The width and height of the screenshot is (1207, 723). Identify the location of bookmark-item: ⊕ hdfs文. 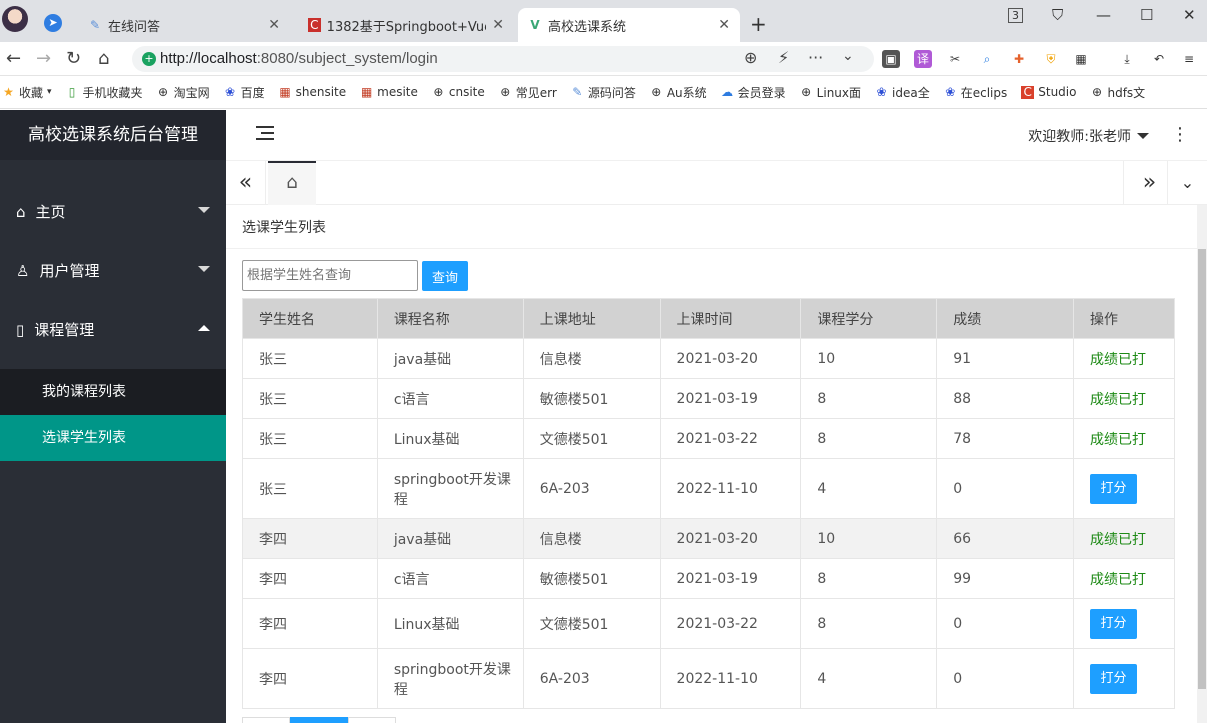
(1117, 92).